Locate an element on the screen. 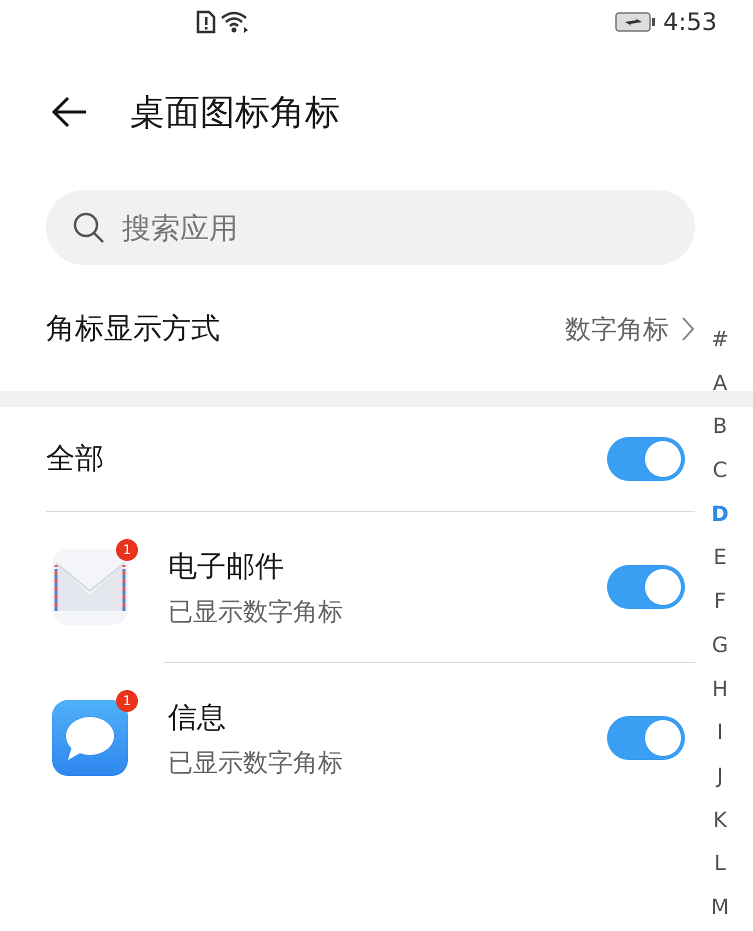 This screenshot has height=931, width=753. search-icon is located at coordinates (89, 227).